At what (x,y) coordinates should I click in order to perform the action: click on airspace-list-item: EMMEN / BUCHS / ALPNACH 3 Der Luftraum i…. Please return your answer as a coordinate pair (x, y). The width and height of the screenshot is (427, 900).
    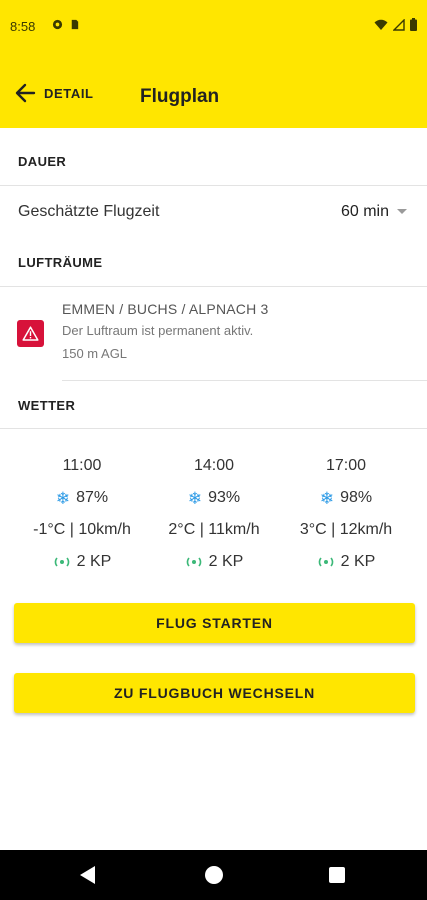
    Looking at the image, I should click on (213, 335).